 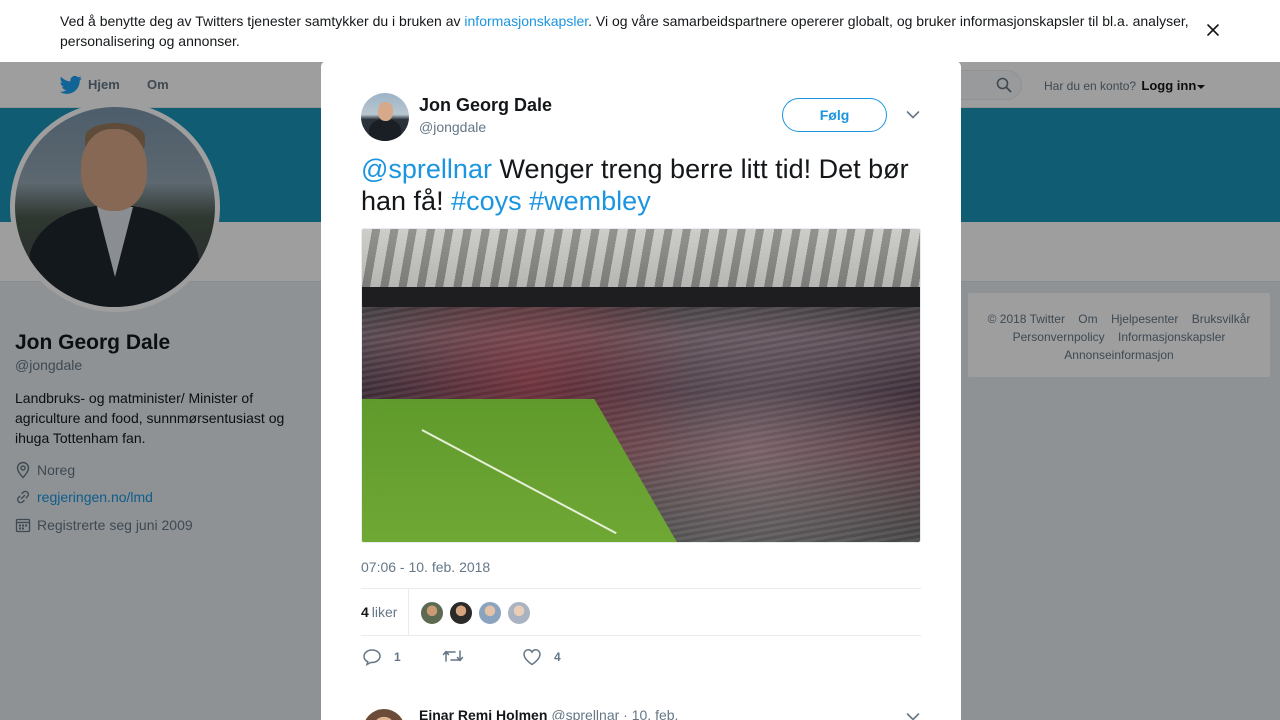 I want to click on hashtag-wembley: #wembley, so click(x=590, y=201).